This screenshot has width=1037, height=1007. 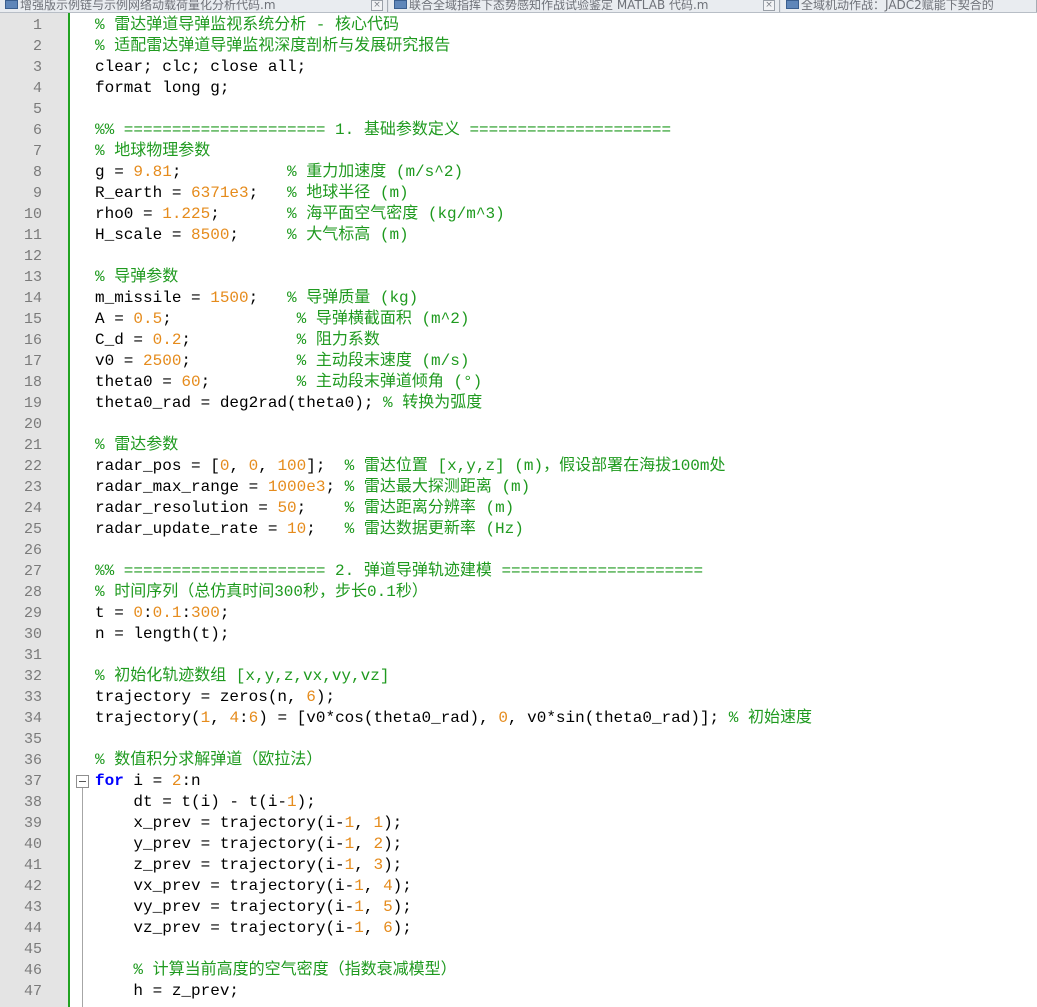 What do you see at coordinates (148, 319) in the screenshot?
I see `number-token: 0.5` at bounding box center [148, 319].